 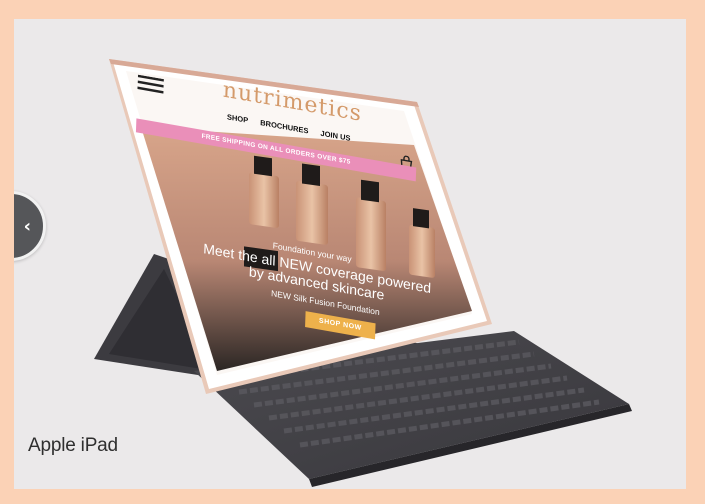 What do you see at coordinates (284, 127) in the screenshot?
I see `nav-brochures: BROCHURES` at bounding box center [284, 127].